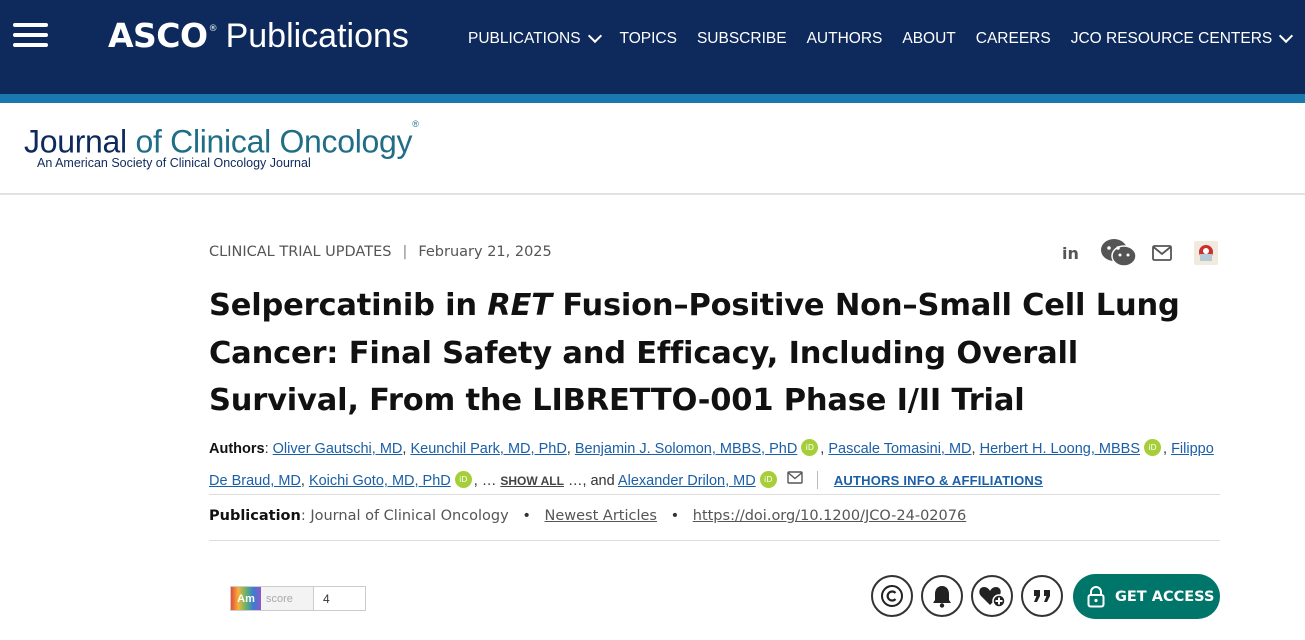 The height and width of the screenshot is (640, 1305). I want to click on title-italic-gene: RET, so click(519, 305).